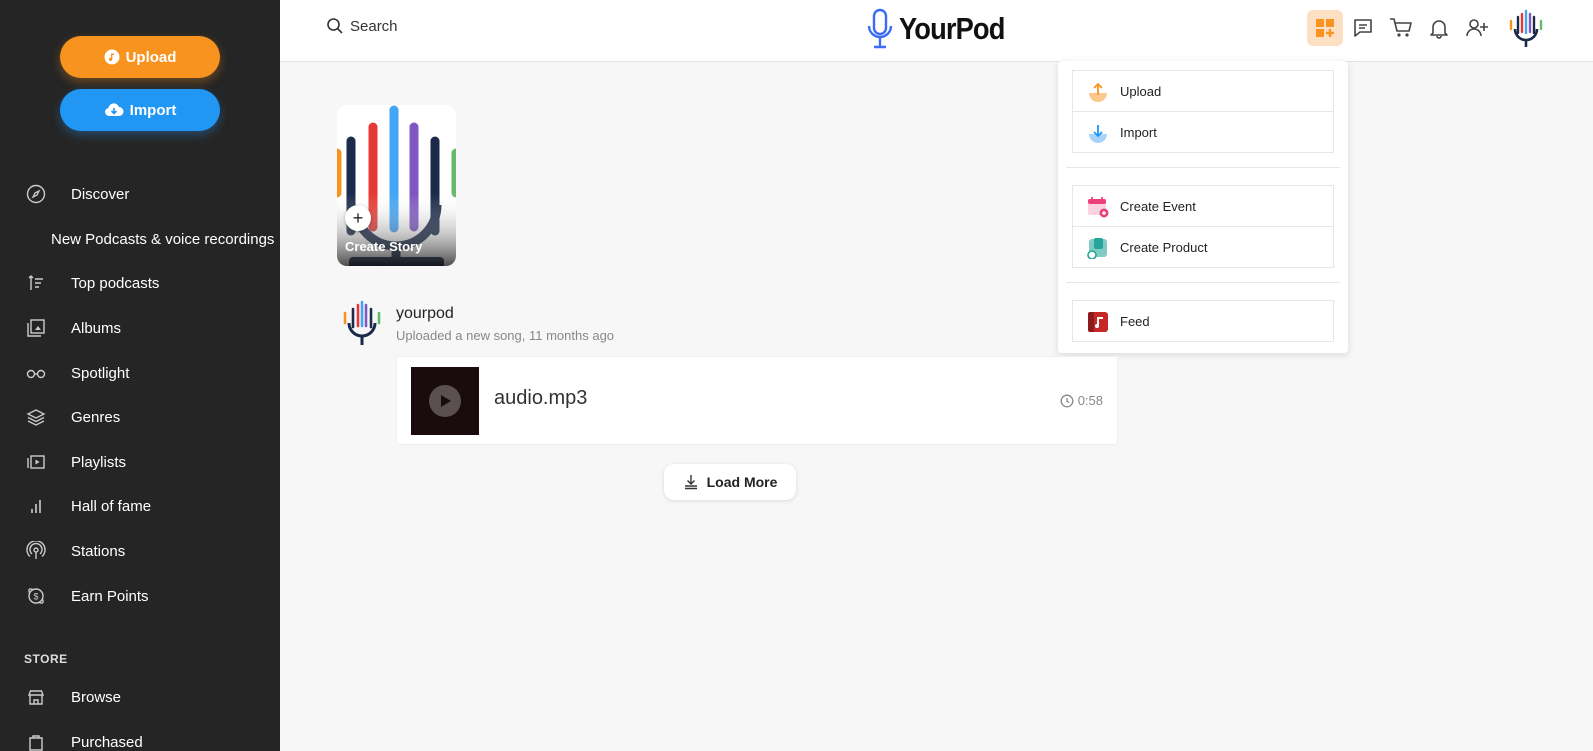  What do you see at coordinates (1090, 400) in the screenshot?
I see `duration-text: 0:58` at bounding box center [1090, 400].